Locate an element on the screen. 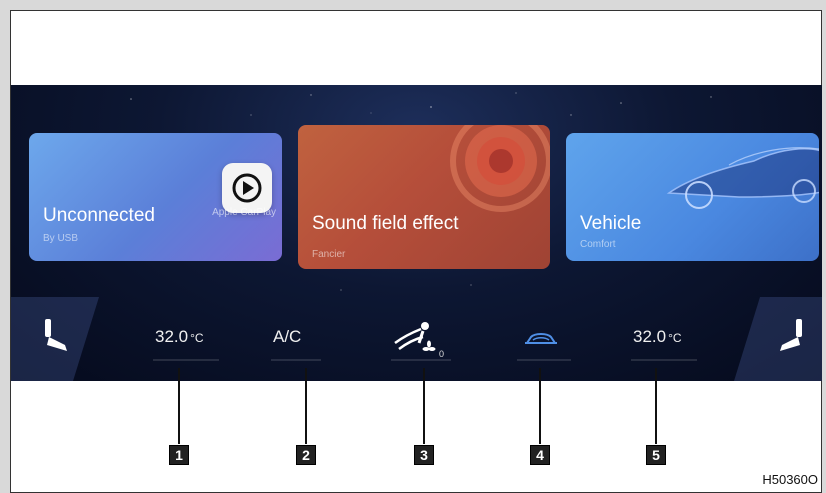 The image size is (826, 493). carplay-card: Apple CarPlay Unconnected By USB is located at coordinates (155, 197).